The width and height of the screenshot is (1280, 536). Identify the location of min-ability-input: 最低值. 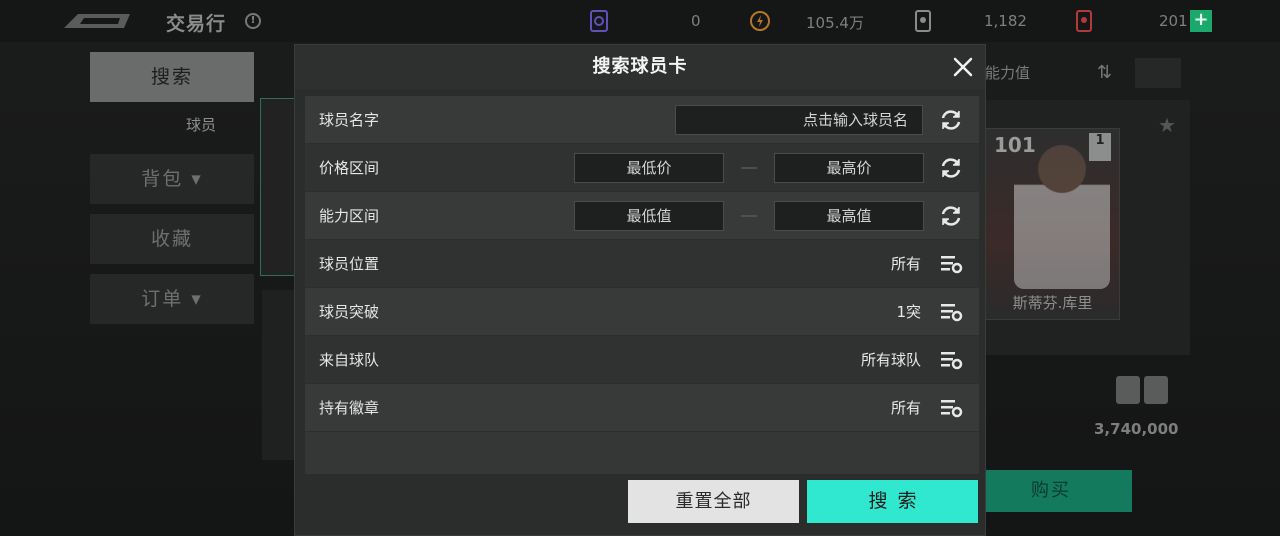
(649, 216).